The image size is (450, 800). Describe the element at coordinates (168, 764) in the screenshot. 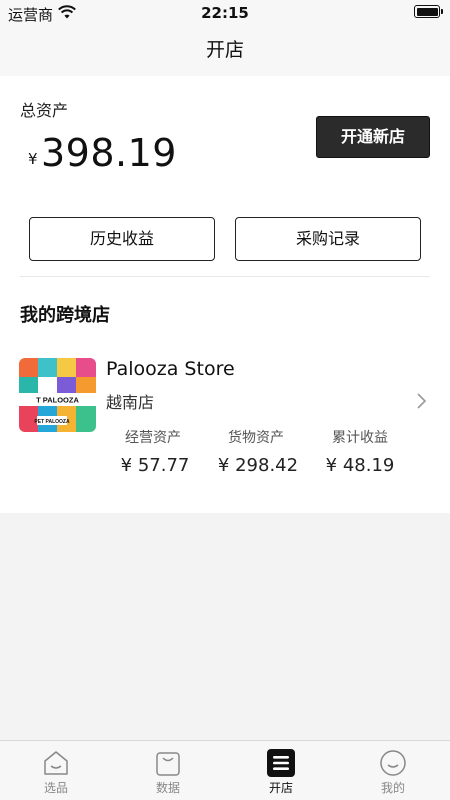

I see `bag-icon` at that location.